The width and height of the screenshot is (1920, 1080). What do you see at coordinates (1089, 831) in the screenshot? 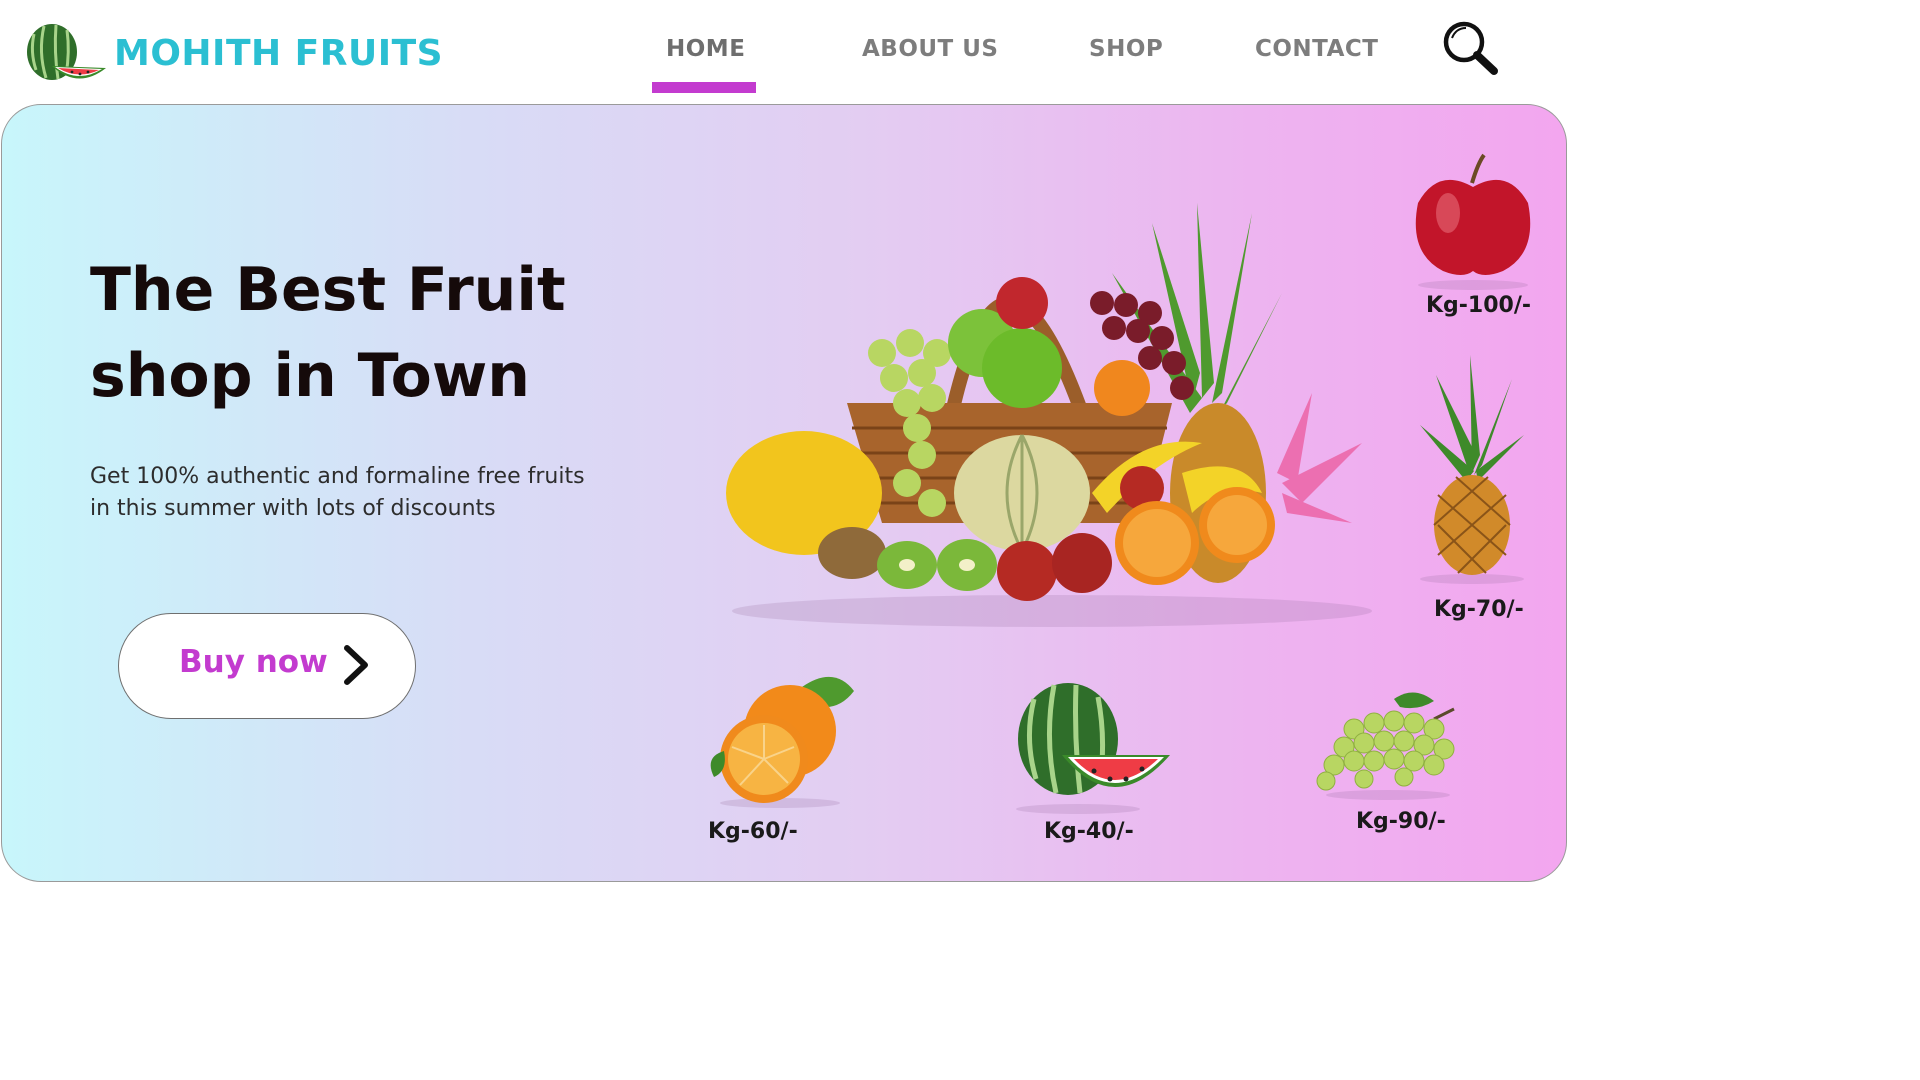
I see `watermelon-price: Kg-40/-` at bounding box center [1089, 831].